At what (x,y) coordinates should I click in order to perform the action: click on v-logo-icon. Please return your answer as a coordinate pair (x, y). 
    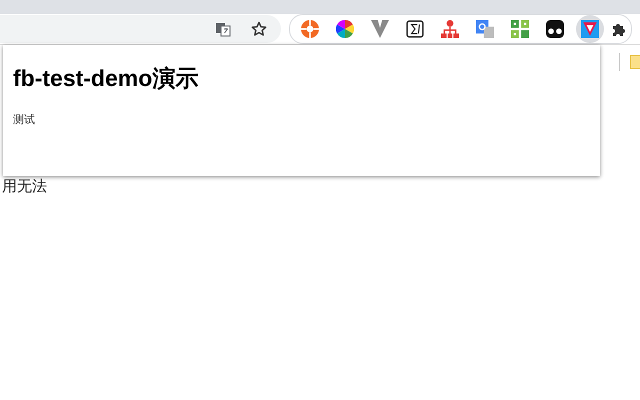
    Looking at the image, I should click on (380, 29).